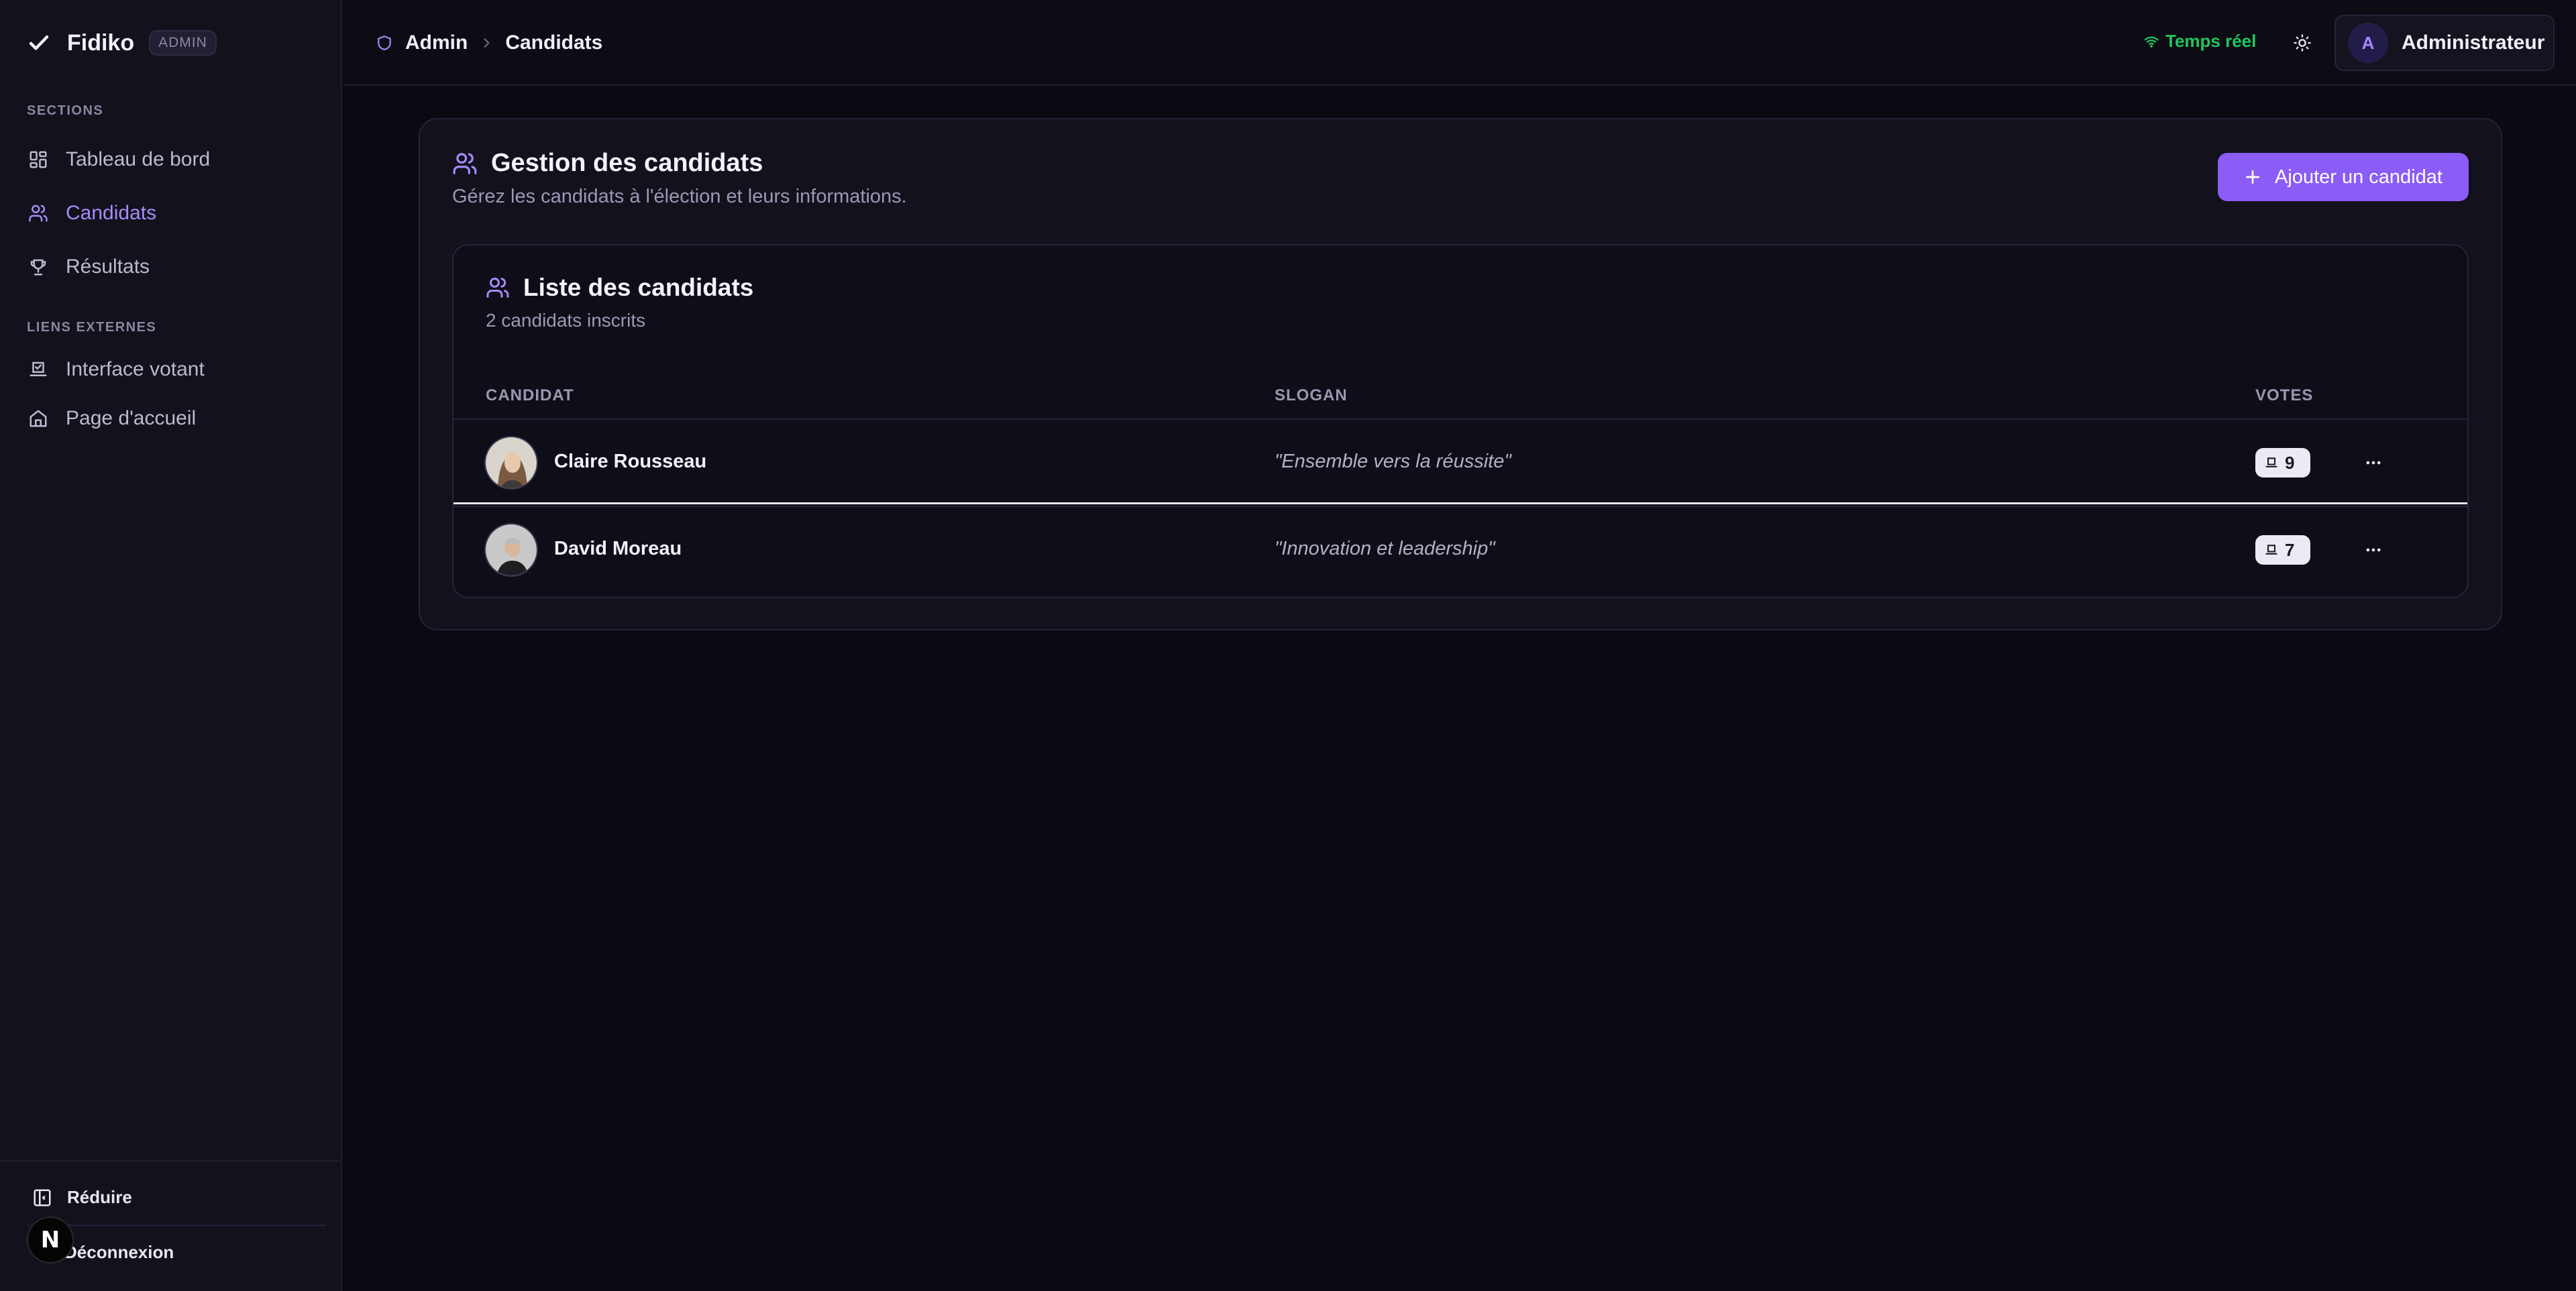 This screenshot has width=2576, height=1291. What do you see at coordinates (2252, 177) in the screenshot?
I see `plus-icon` at bounding box center [2252, 177].